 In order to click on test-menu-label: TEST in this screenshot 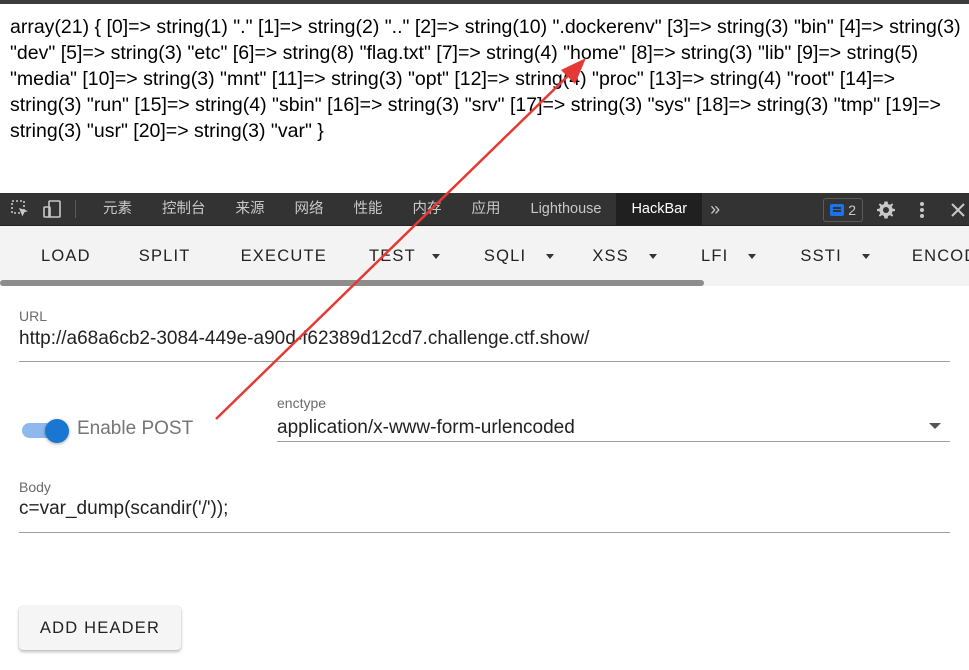, I will do `click(392, 256)`.